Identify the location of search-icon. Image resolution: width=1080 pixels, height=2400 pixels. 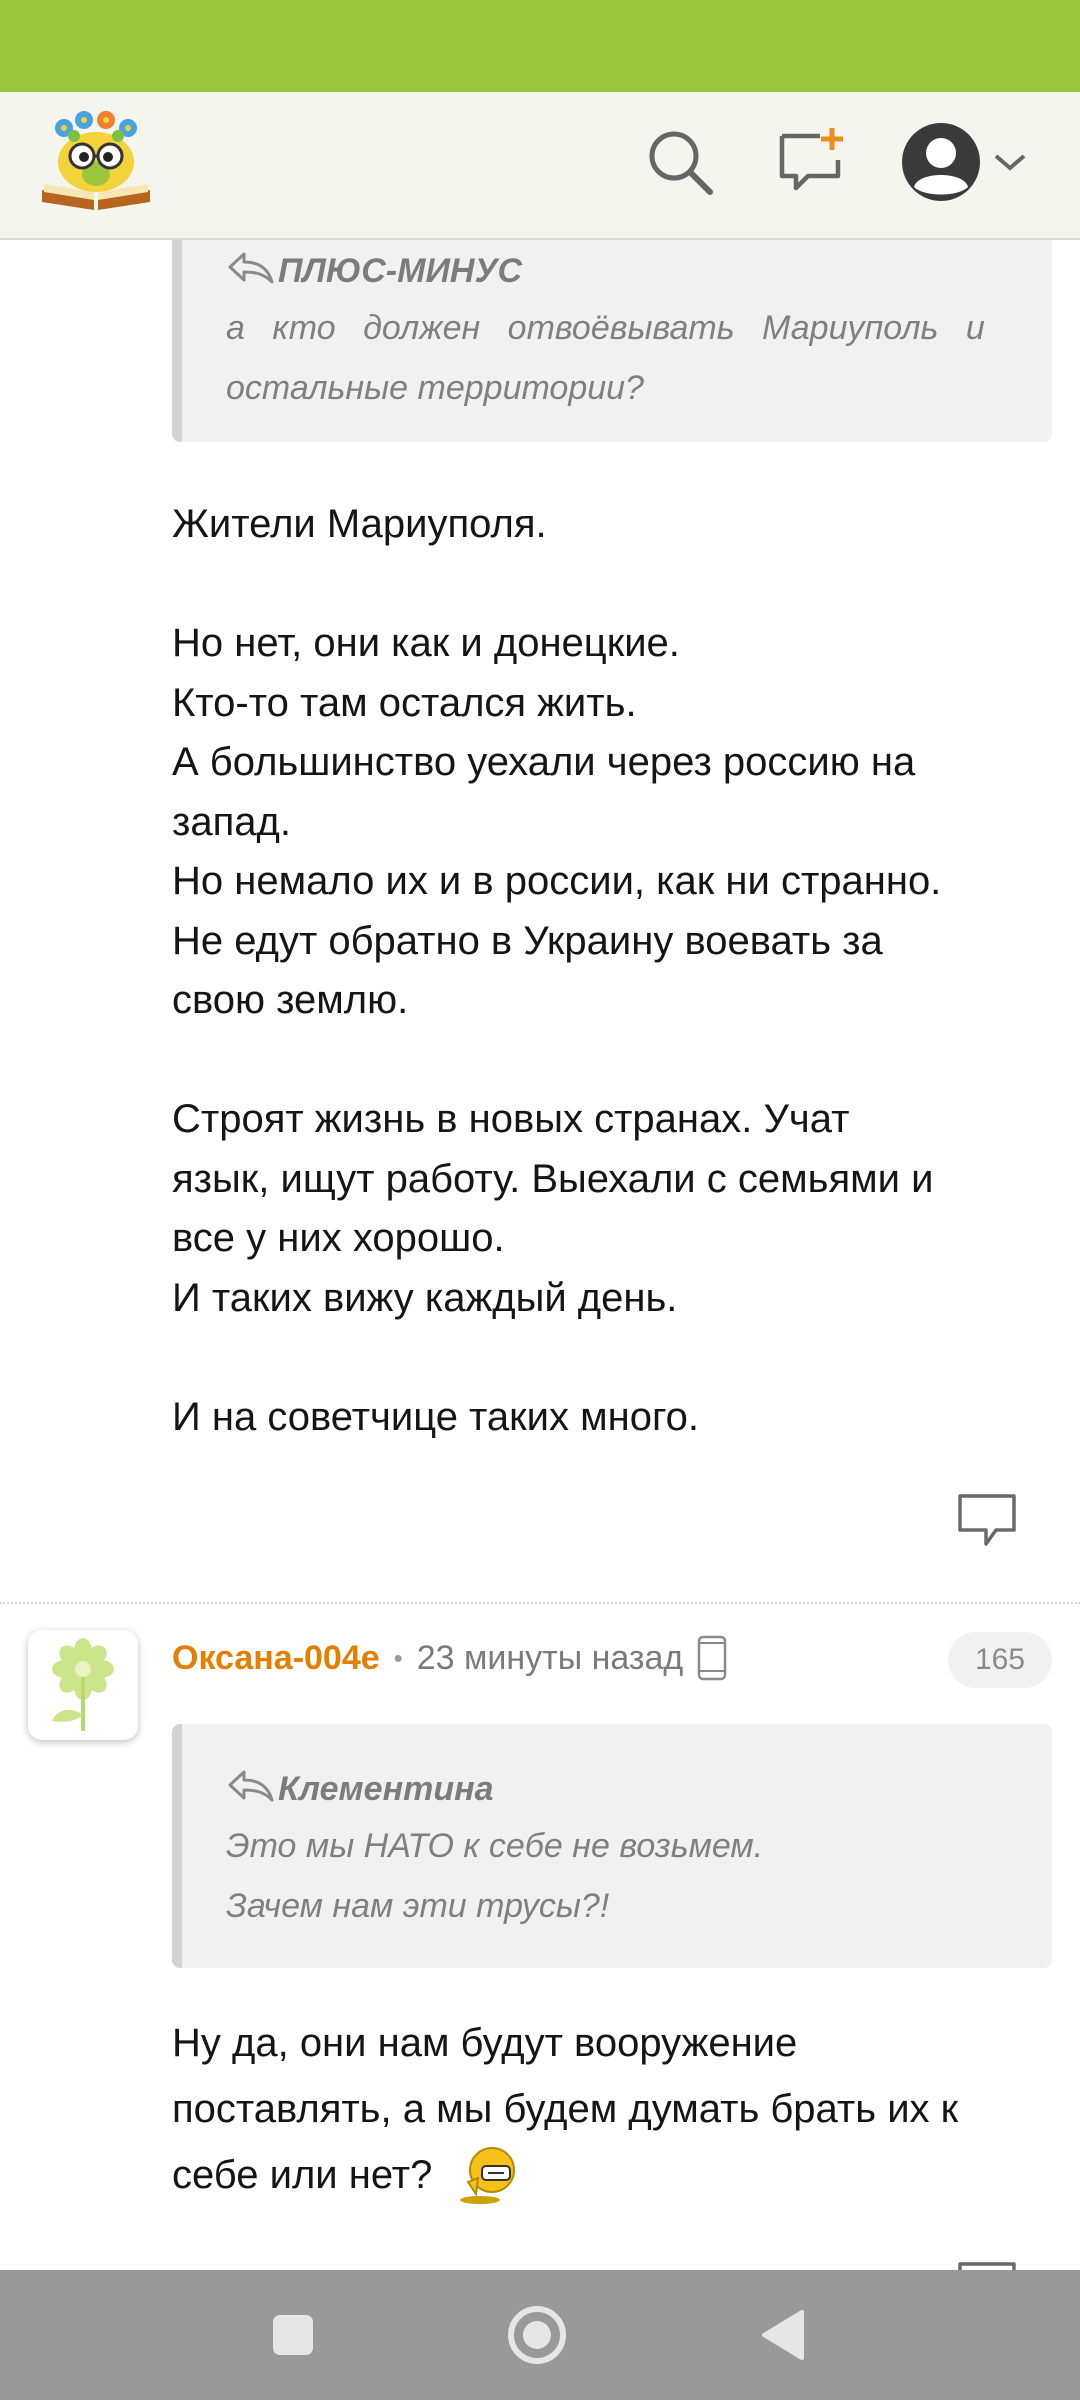
(680, 164).